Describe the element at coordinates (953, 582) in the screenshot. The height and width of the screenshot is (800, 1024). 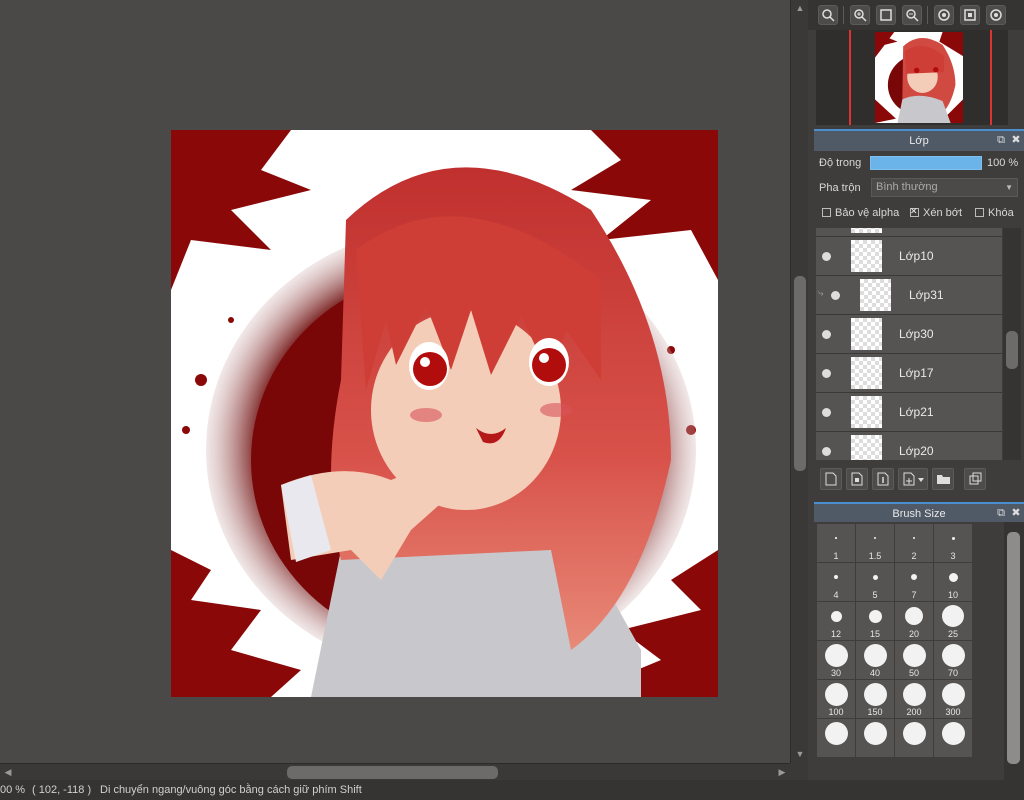
I see `brush-size-cell: 10` at that location.